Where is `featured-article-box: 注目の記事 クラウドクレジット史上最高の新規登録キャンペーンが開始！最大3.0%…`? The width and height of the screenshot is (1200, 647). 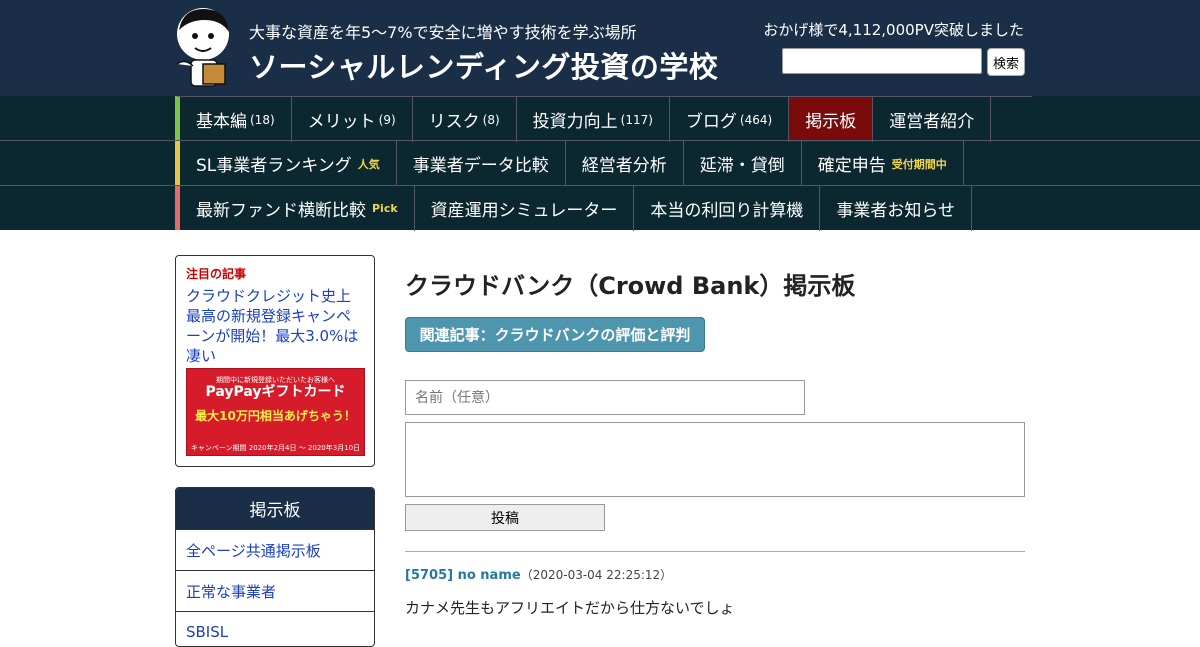
featured-article-box: 注目の記事 クラウドクレジット史上最高の新規登録キャンペーンが開始！最大3.0%… is located at coordinates (275, 361).